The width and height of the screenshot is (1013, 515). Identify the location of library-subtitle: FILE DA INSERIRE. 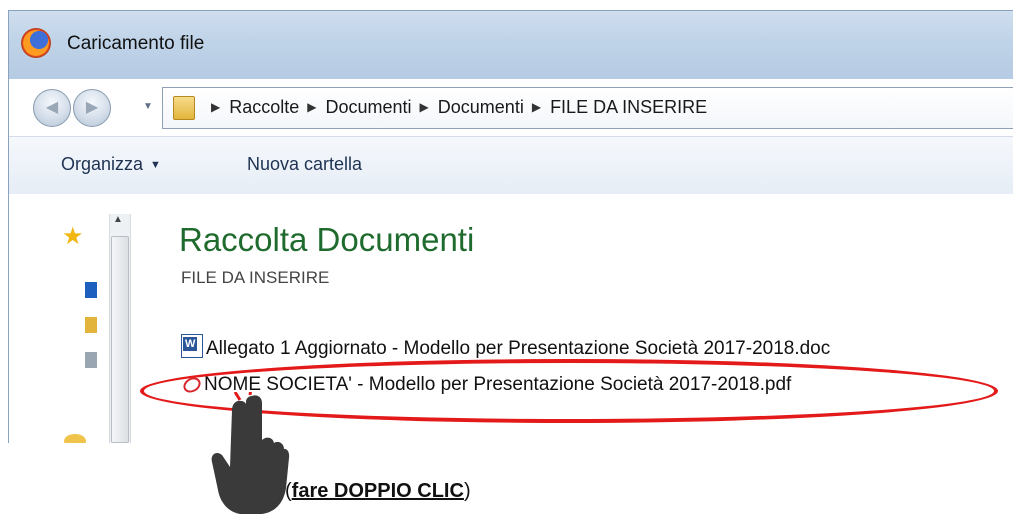
(255, 277).